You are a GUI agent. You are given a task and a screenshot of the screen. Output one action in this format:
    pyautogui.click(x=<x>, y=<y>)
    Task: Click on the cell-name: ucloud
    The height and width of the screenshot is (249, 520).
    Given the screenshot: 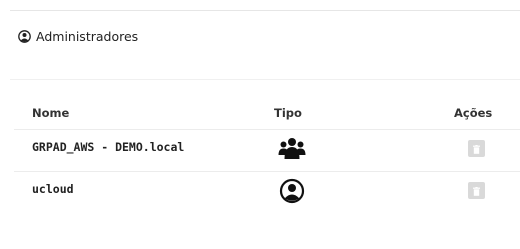 What is the action you would take?
    pyautogui.click(x=142, y=192)
    